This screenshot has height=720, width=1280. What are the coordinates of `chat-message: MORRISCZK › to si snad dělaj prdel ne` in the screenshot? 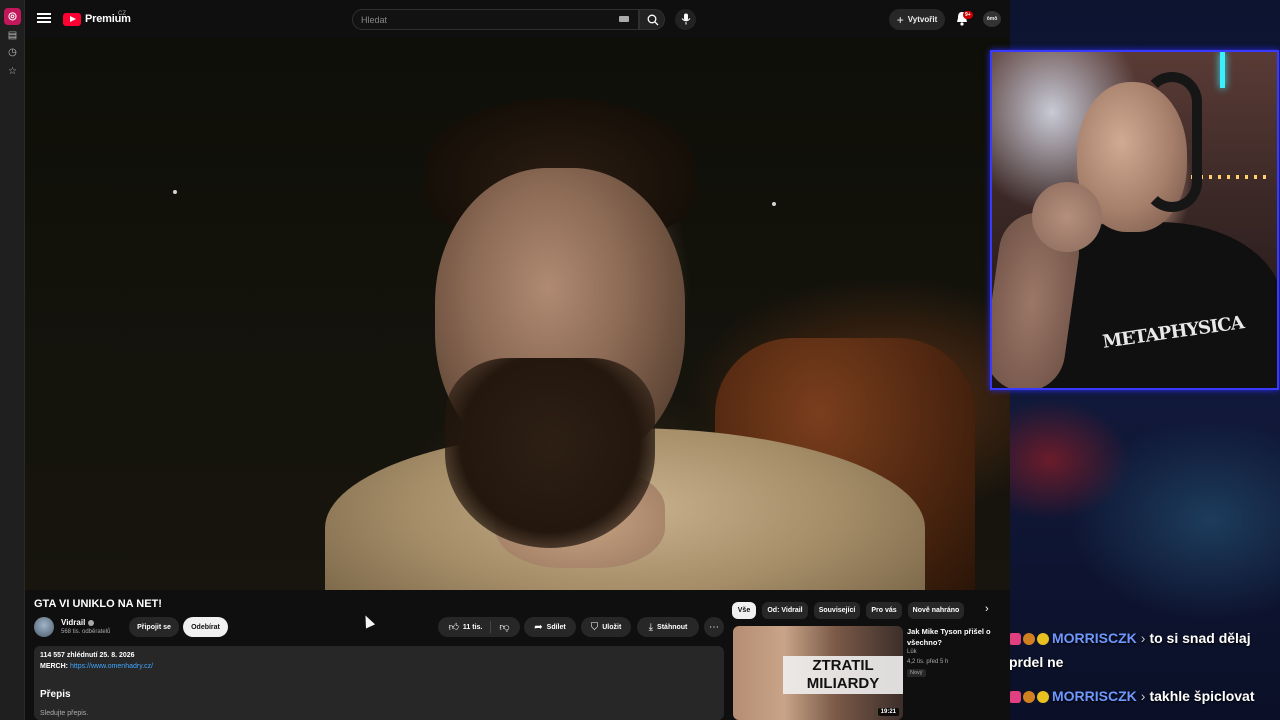 It's located at (1137, 650).